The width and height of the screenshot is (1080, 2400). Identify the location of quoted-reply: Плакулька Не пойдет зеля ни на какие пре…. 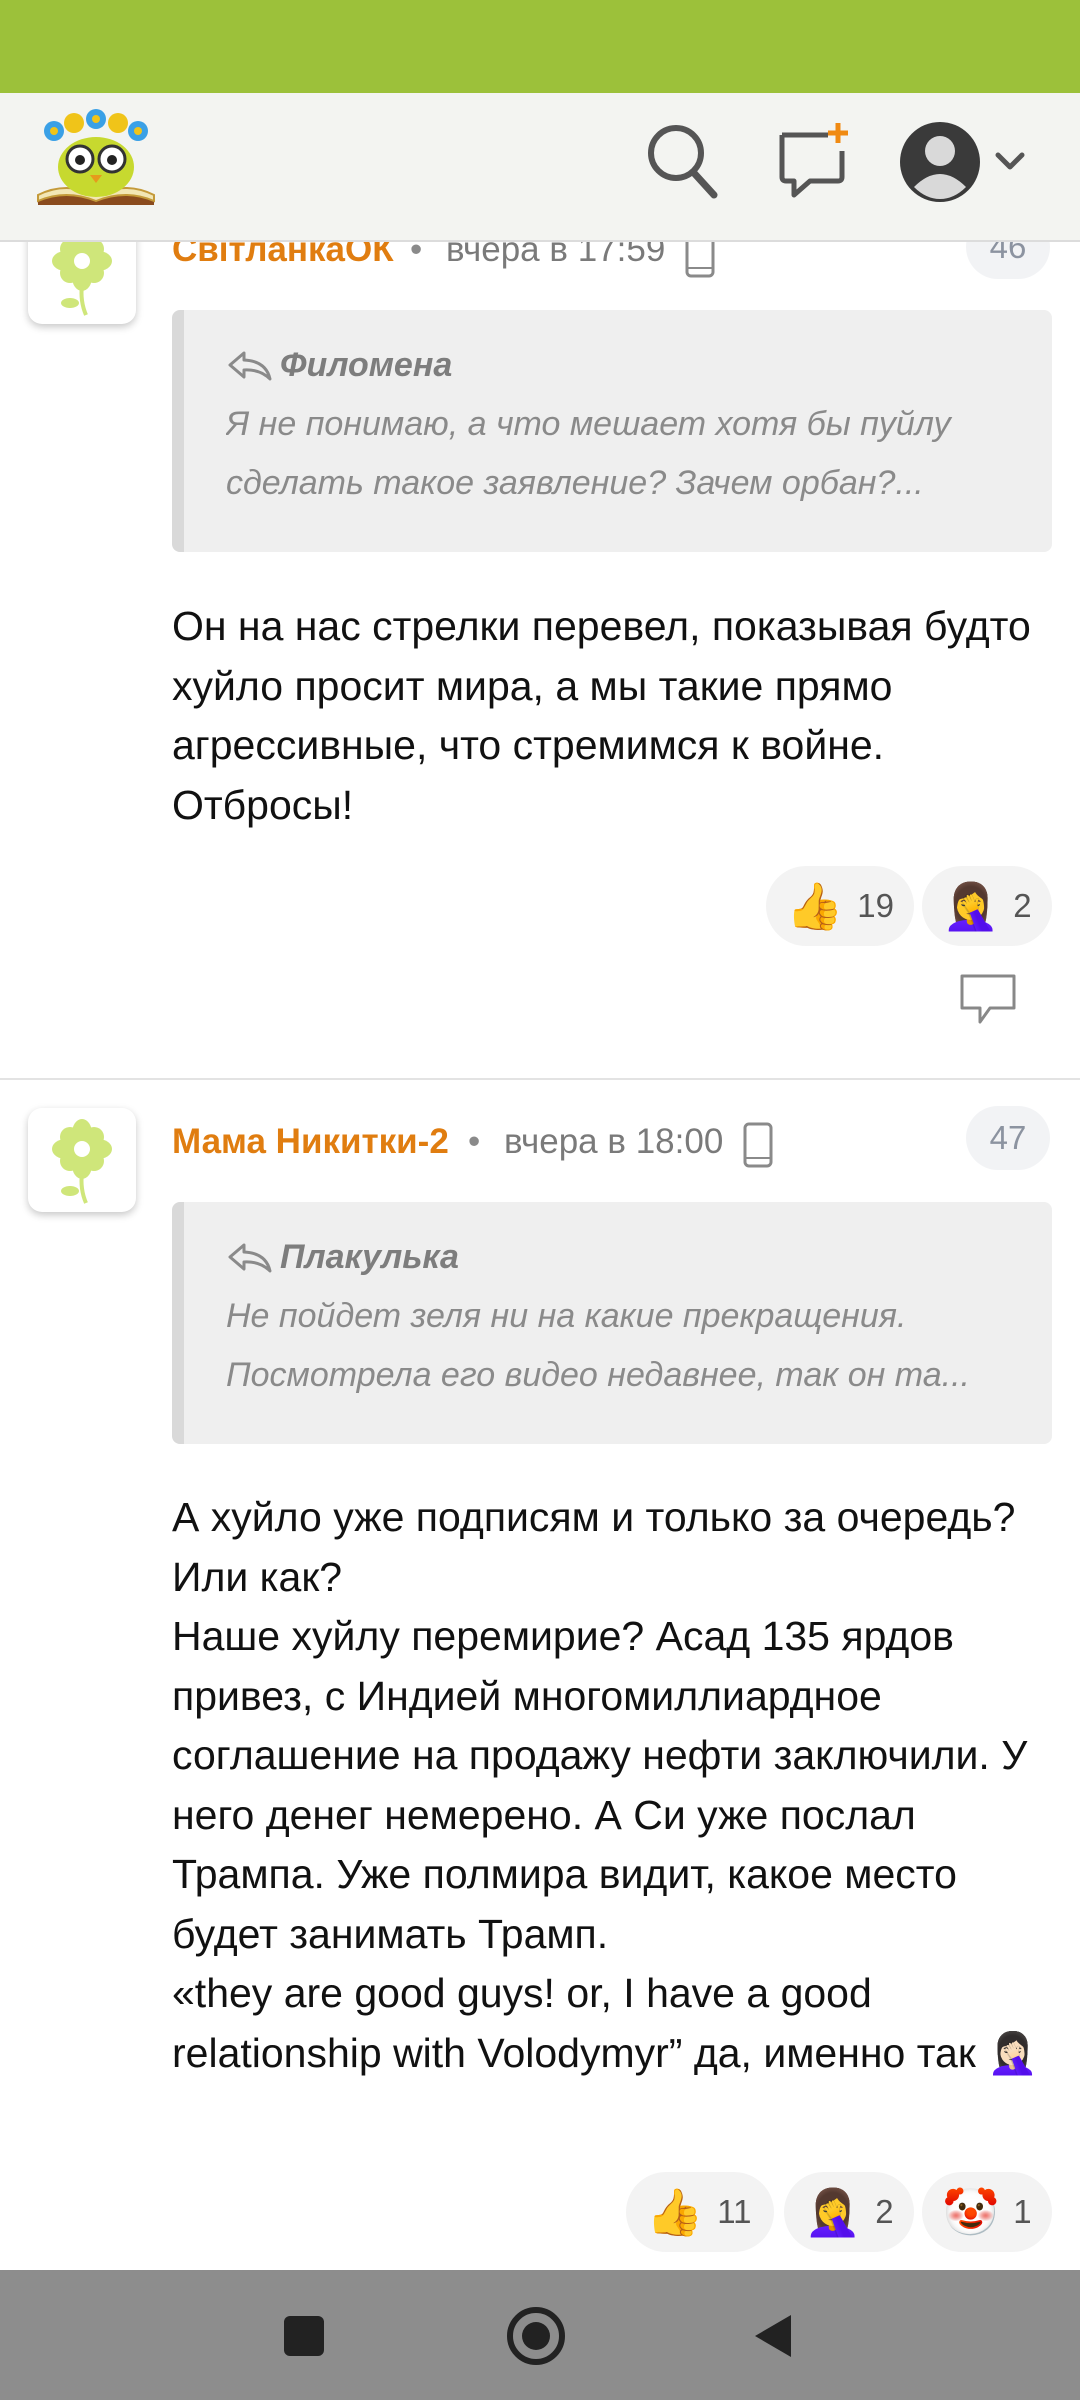
(612, 1323).